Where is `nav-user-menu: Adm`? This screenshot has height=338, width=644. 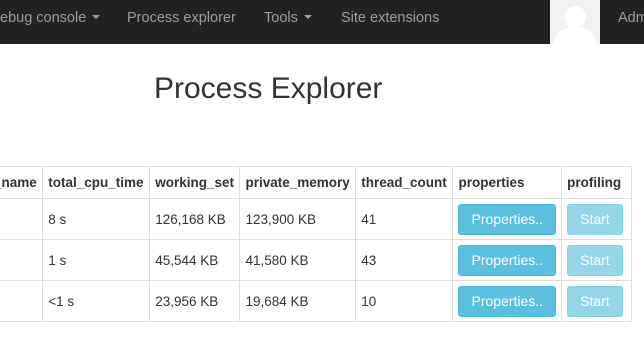
nav-user-menu: Adm is located at coordinates (631, 22).